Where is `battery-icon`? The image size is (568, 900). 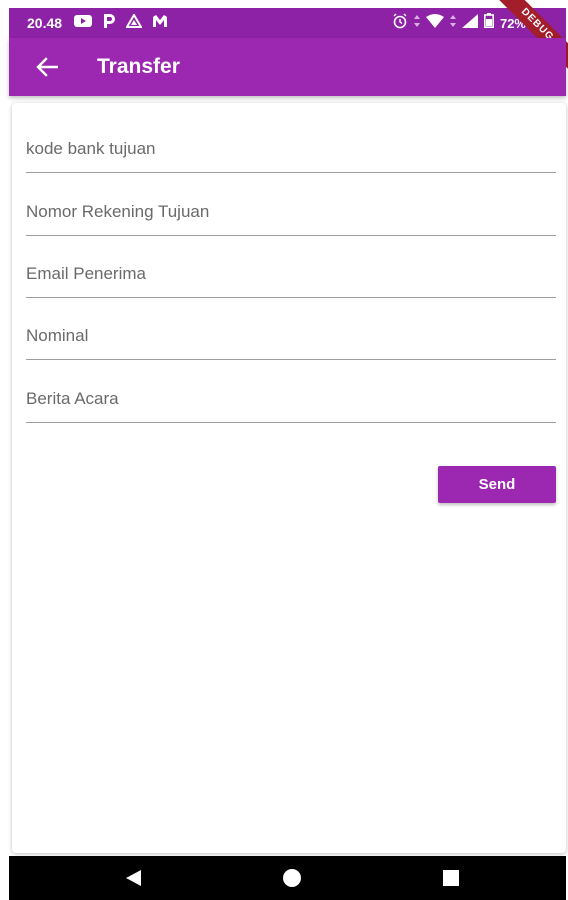 battery-icon is located at coordinates (488, 23).